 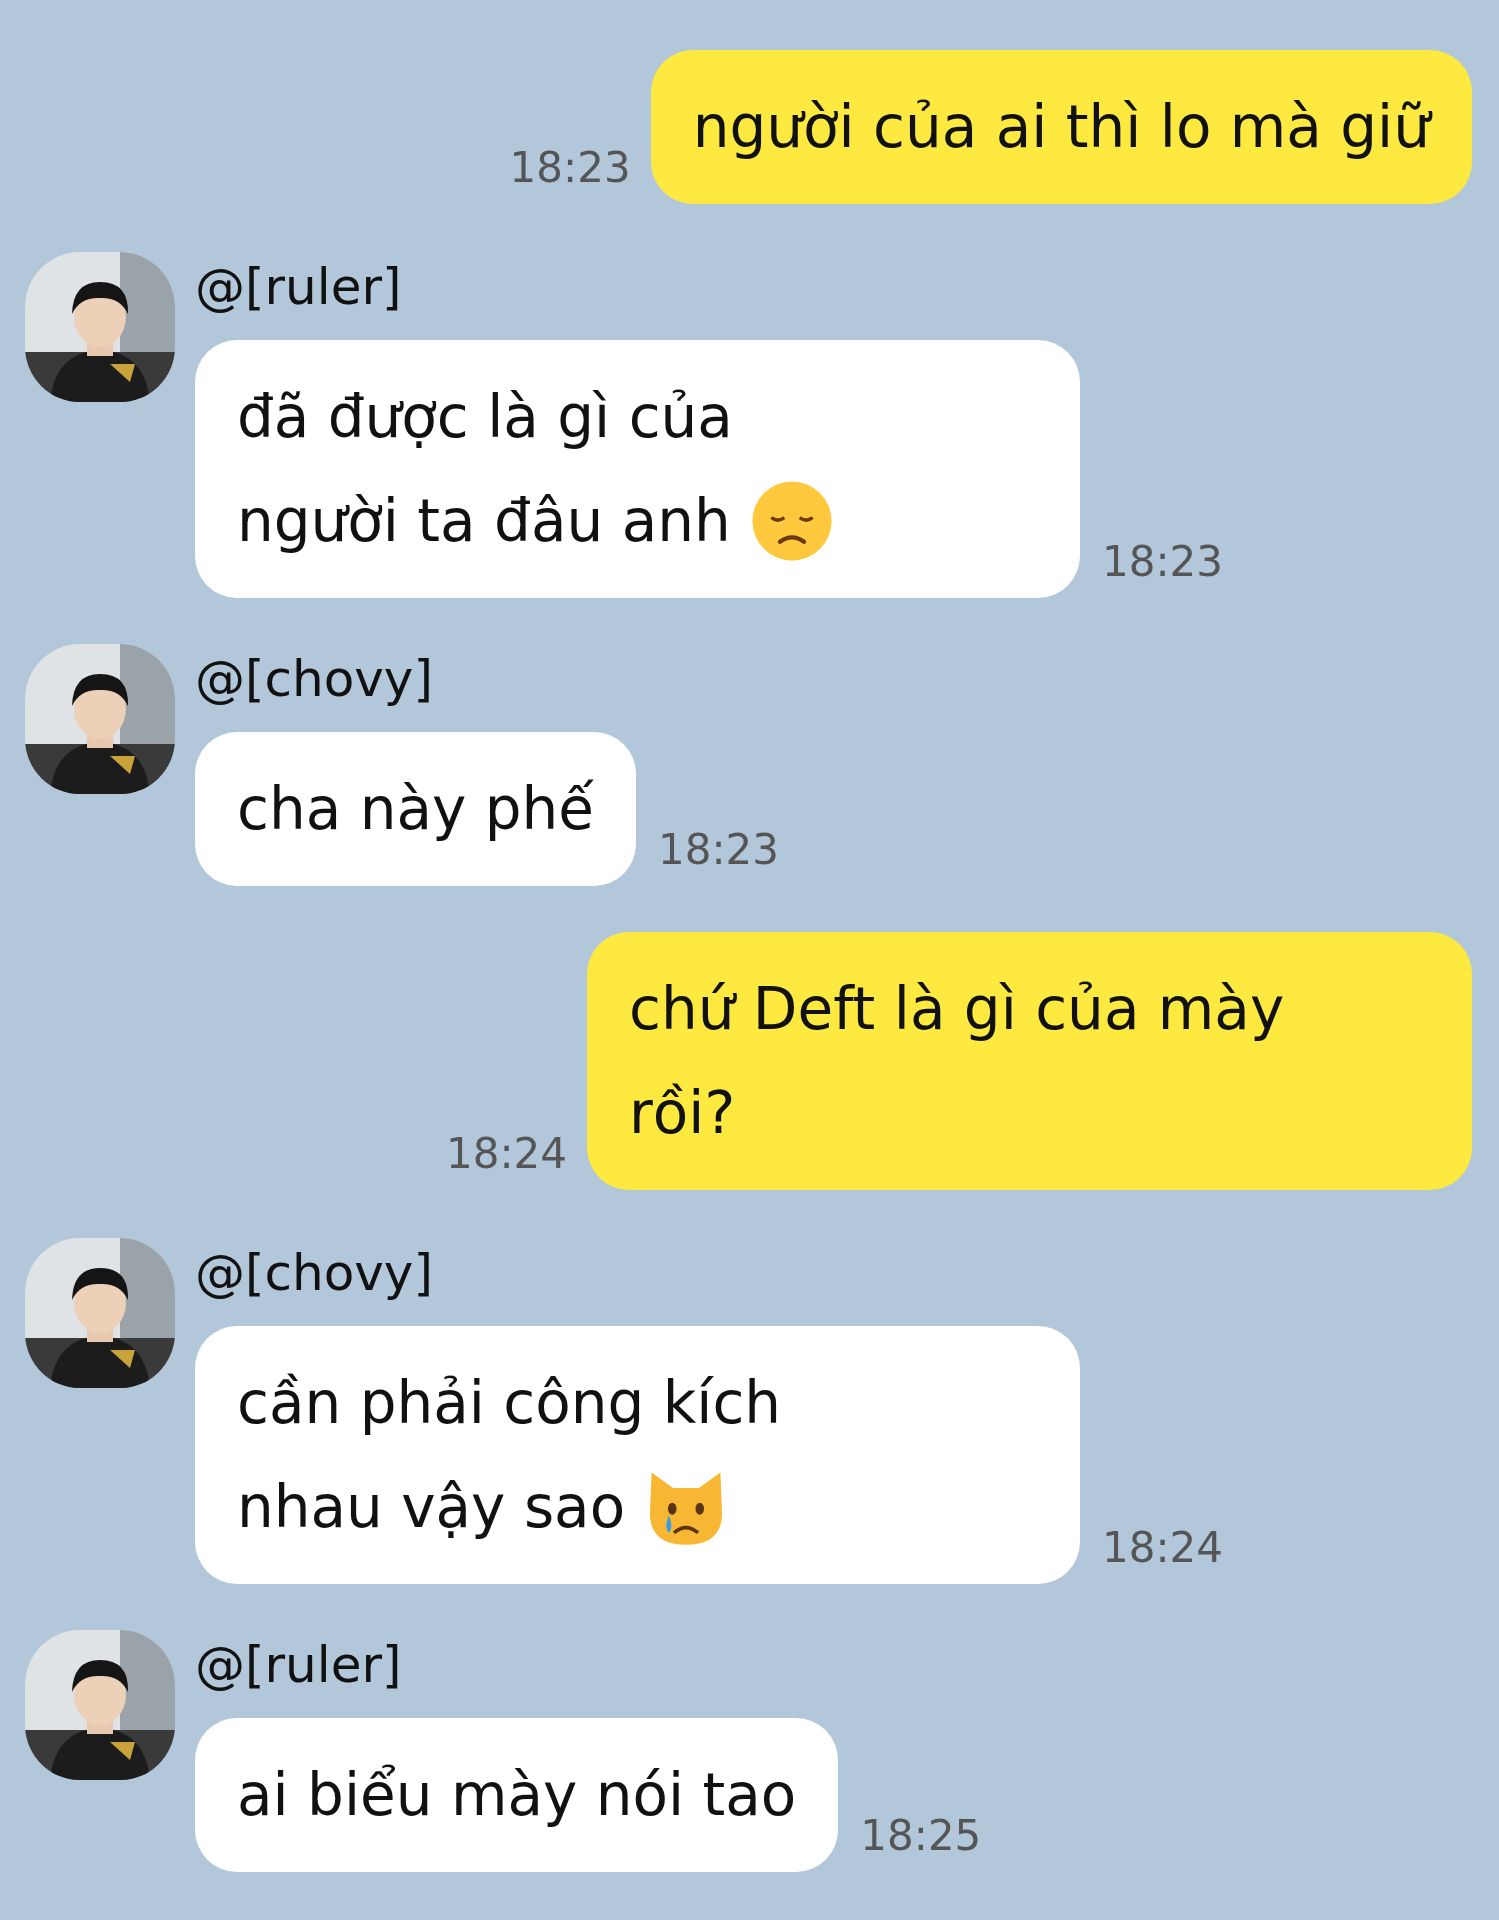 I want to click on message-text: đã được là gì của, so click(x=485, y=417).